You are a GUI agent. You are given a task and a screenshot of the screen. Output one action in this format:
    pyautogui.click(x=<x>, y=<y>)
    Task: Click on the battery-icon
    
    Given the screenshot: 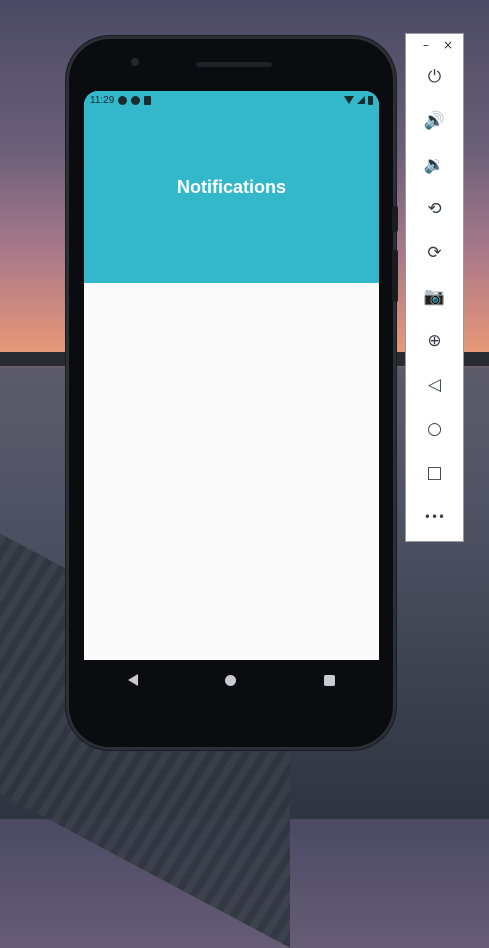 What is the action you would take?
    pyautogui.click(x=370, y=100)
    